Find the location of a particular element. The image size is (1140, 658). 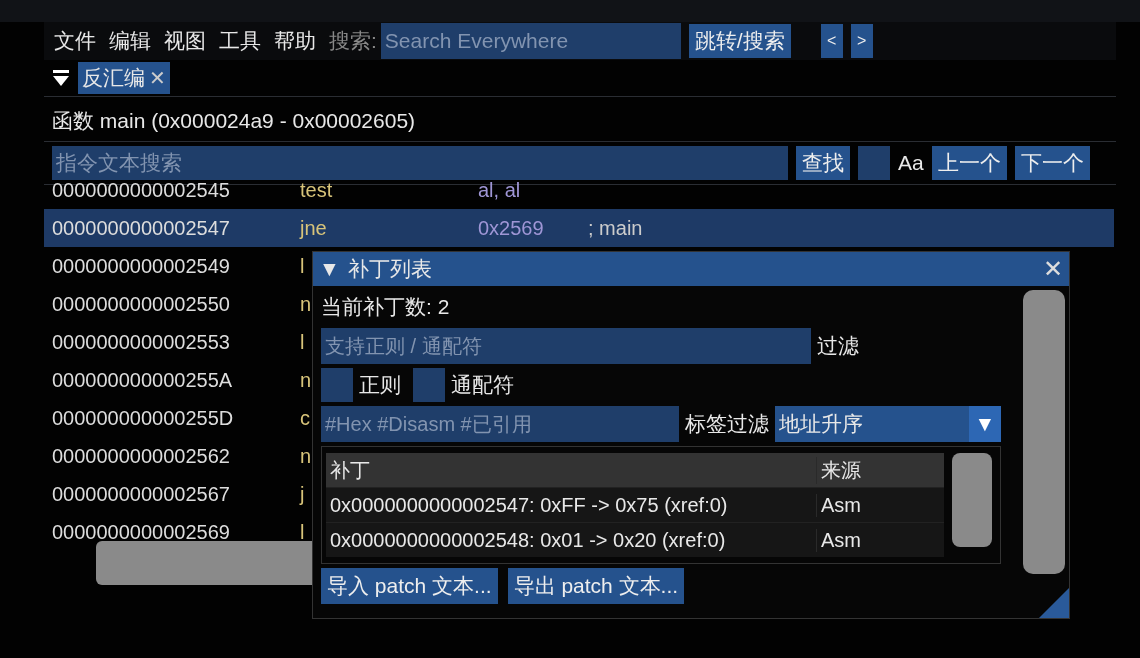

instruction-search-field: 指令文本搜索 is located at coordinates (420, 163).